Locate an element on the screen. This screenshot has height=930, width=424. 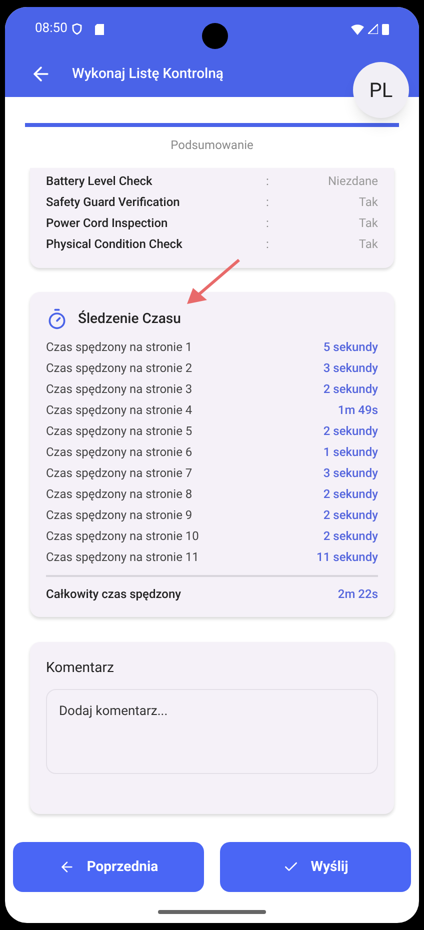
section-title: Śledzenie Czasu is located at coordinates (129, 318).